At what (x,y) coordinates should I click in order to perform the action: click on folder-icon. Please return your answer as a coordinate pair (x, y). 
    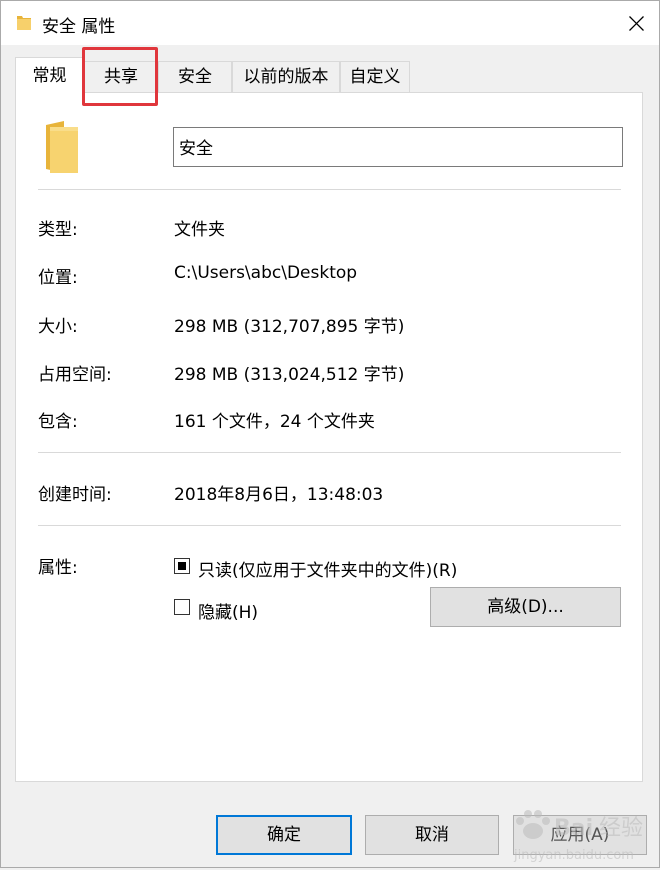
    Looking at the image, I should click on (24, 22).